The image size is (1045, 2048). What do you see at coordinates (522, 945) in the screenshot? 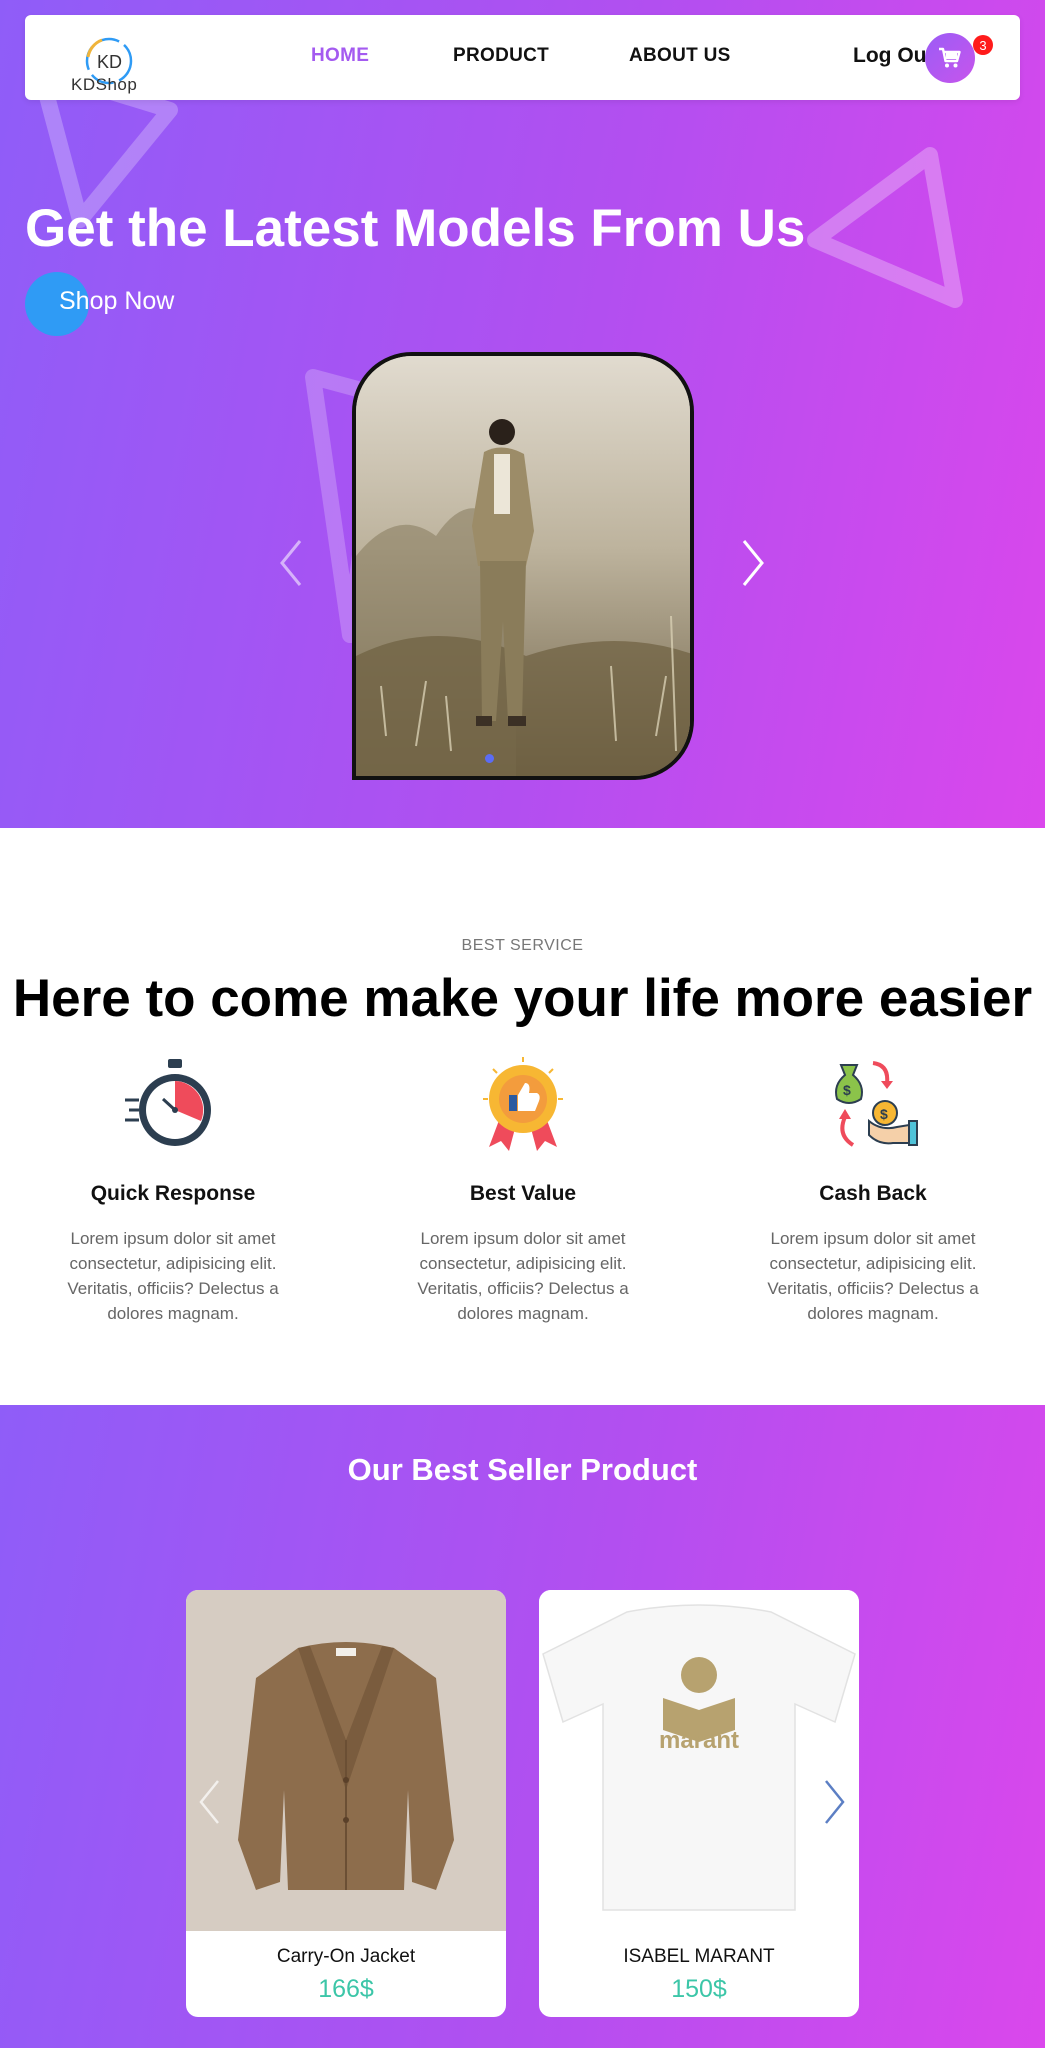
I see `service-eyebrow: BEST SERVICE` at bounding box center [522, 945].